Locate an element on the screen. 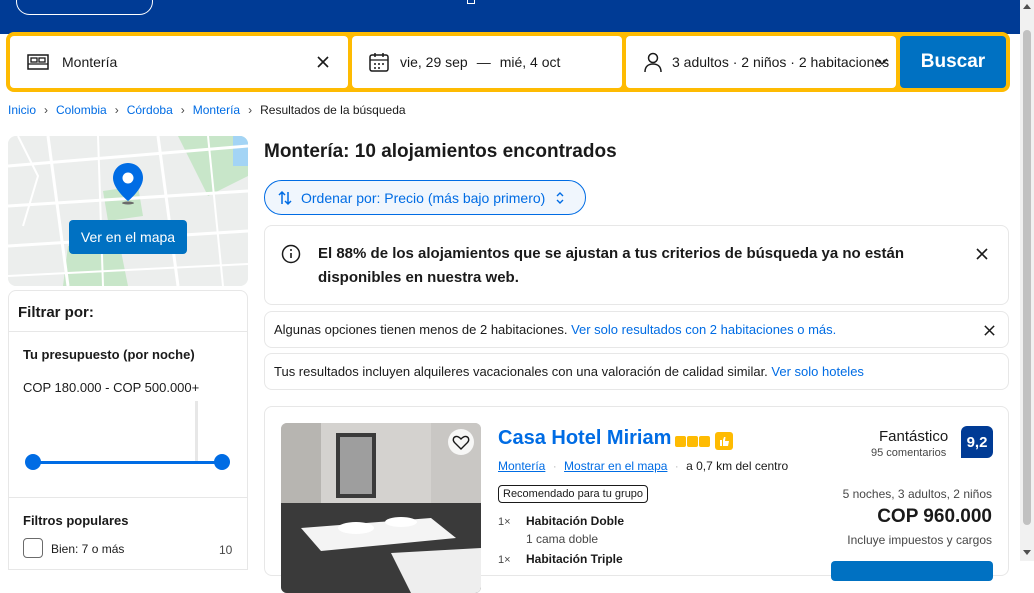  scroll-down-arrow-icon is located at coordinates (1027, 552).